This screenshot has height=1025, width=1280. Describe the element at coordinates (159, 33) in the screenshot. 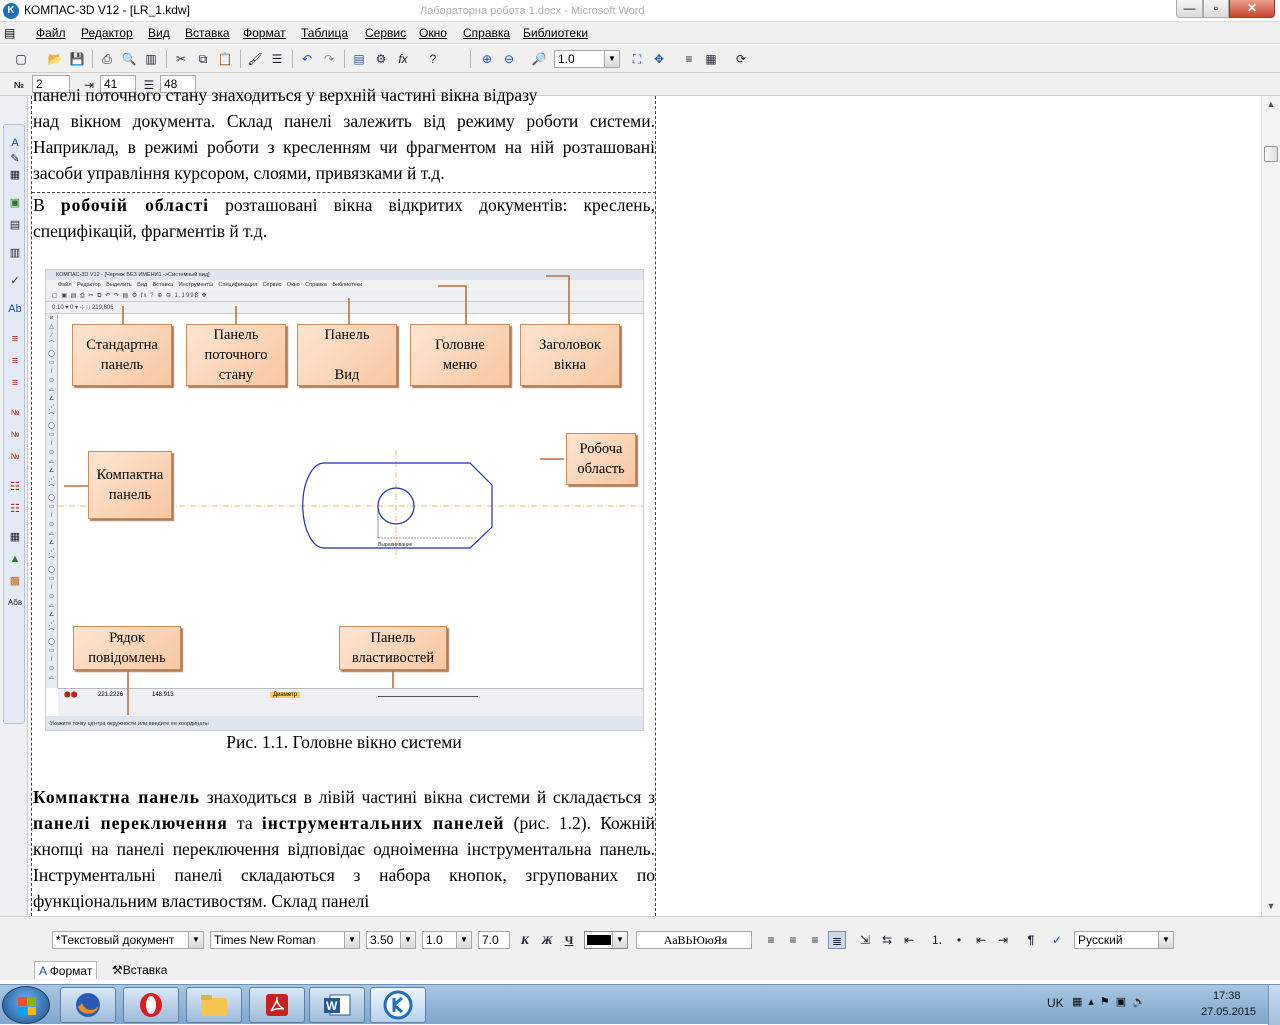

I see `menu-view: Вид` at that location.